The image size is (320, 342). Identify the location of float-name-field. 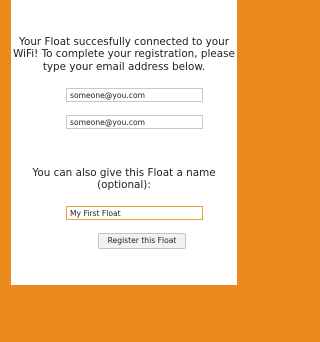
(134, 213).